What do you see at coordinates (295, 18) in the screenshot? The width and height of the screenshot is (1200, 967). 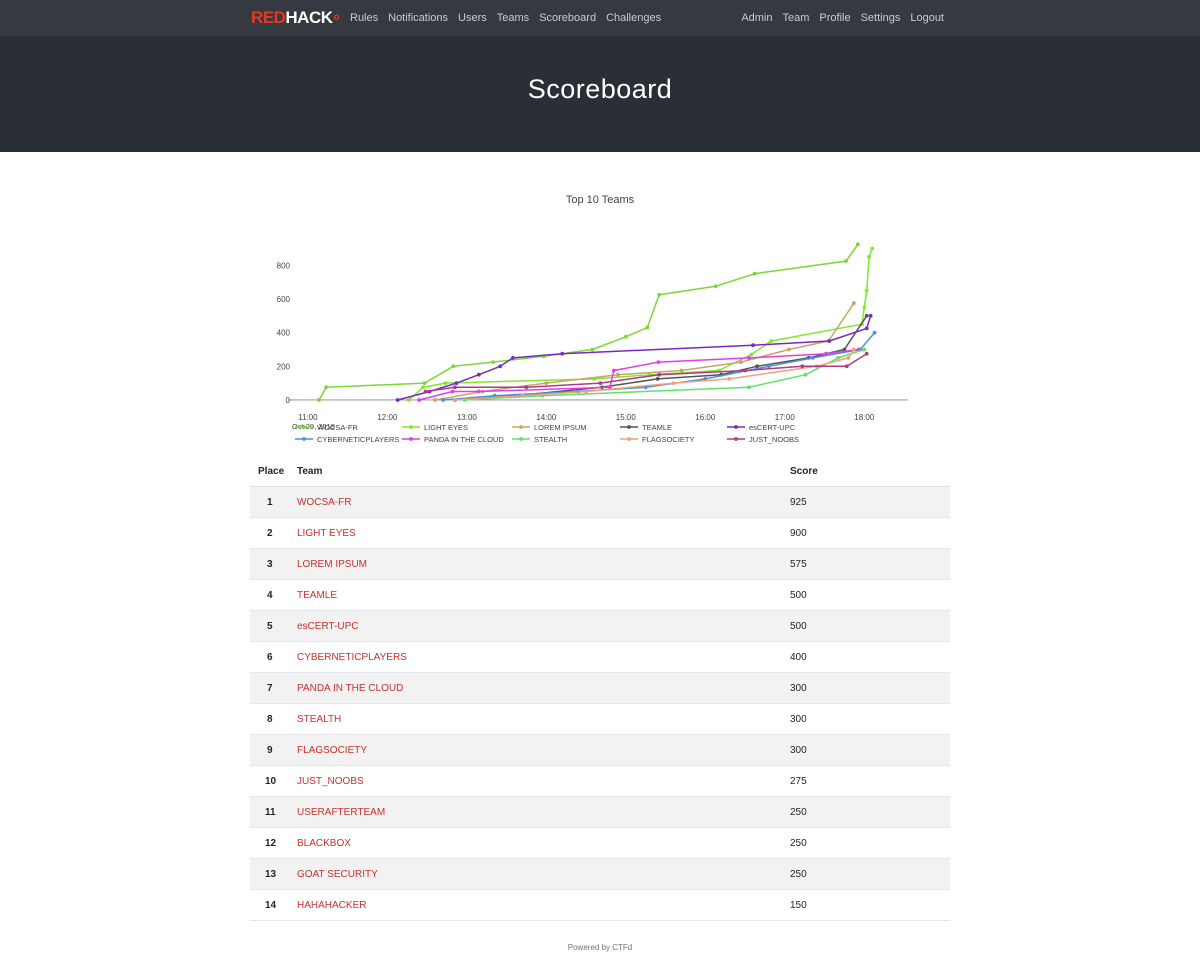 I see `brand-logo: REDHACKo` at bounding box center [295, 18].